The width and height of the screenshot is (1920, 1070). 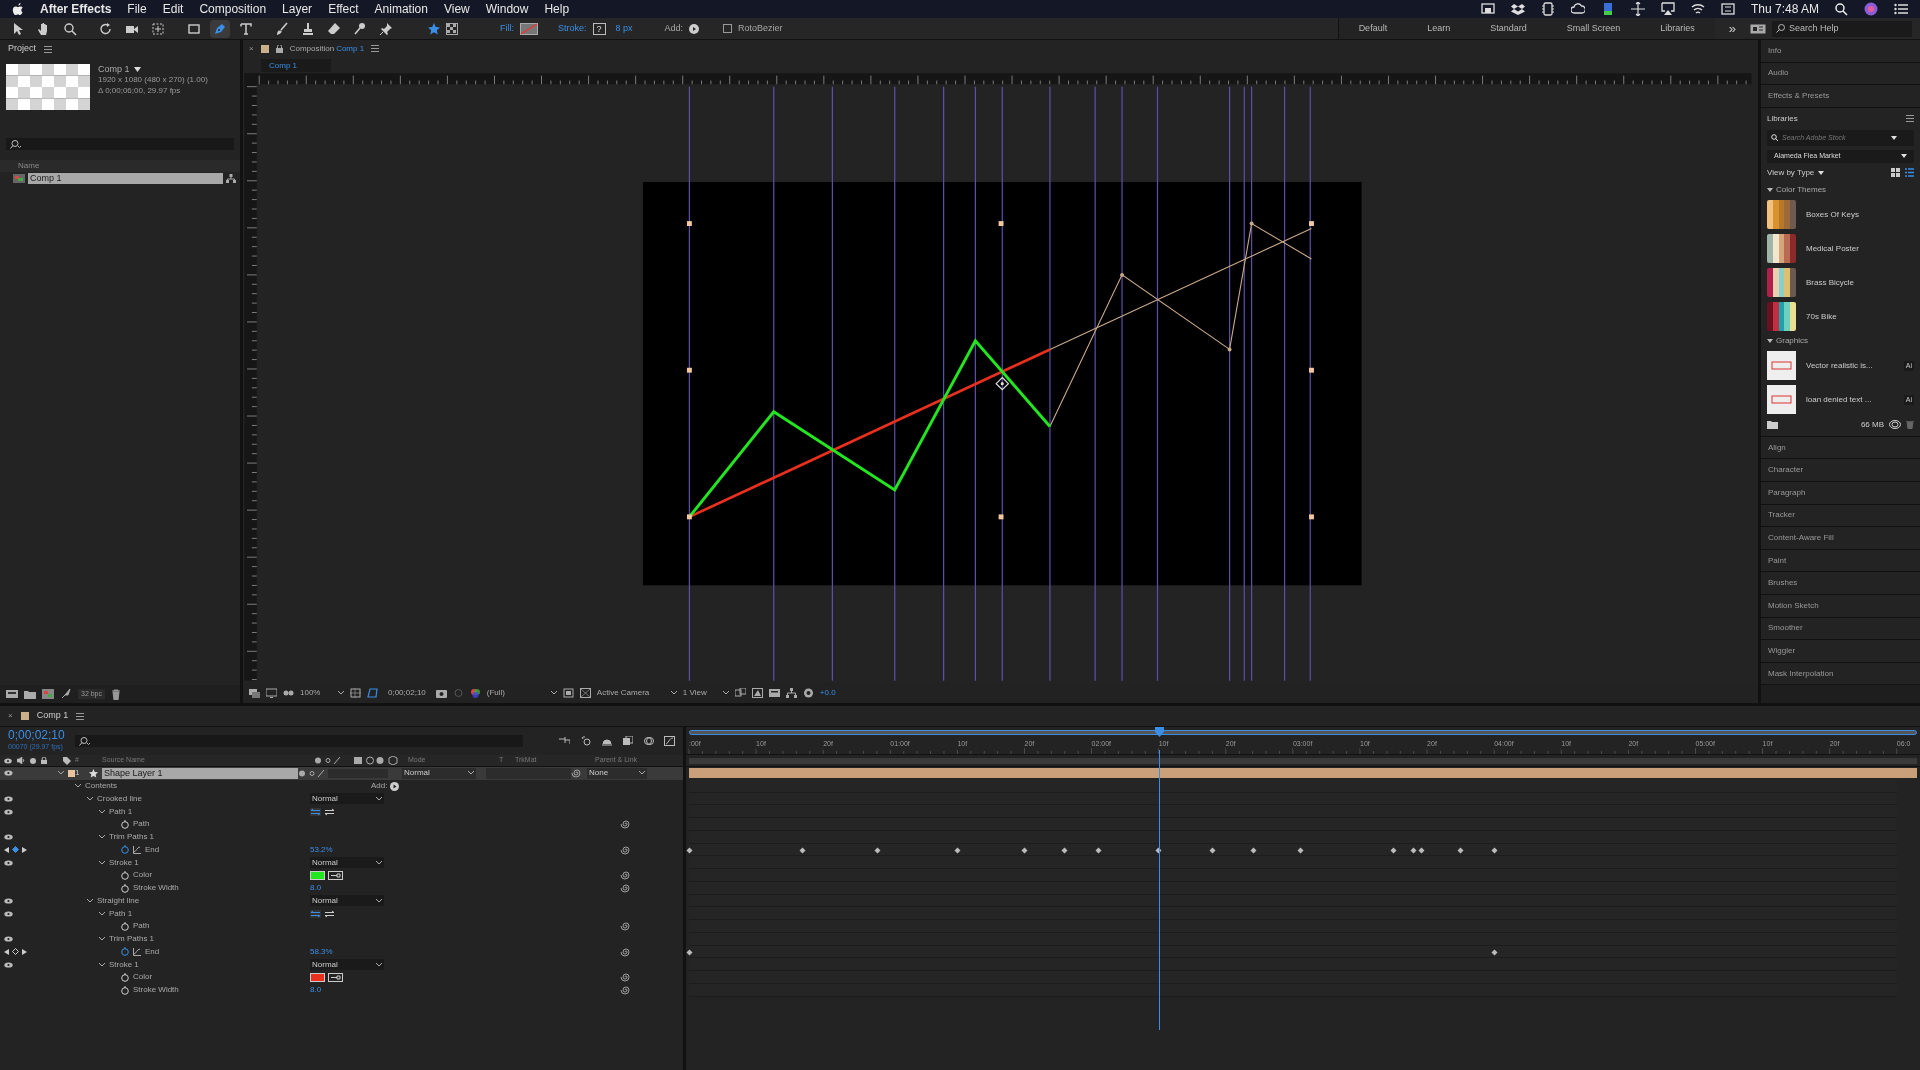 What do you see at coordinates (507, 9) in the screenshot?
I see `menu-item: Window` at bounding box center [507, 9].